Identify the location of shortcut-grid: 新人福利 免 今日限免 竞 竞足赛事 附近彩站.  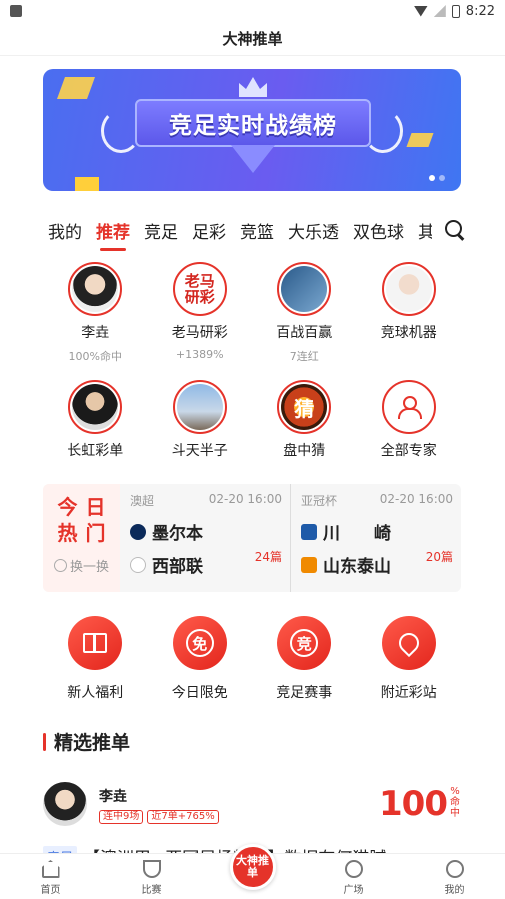
(252, 659).